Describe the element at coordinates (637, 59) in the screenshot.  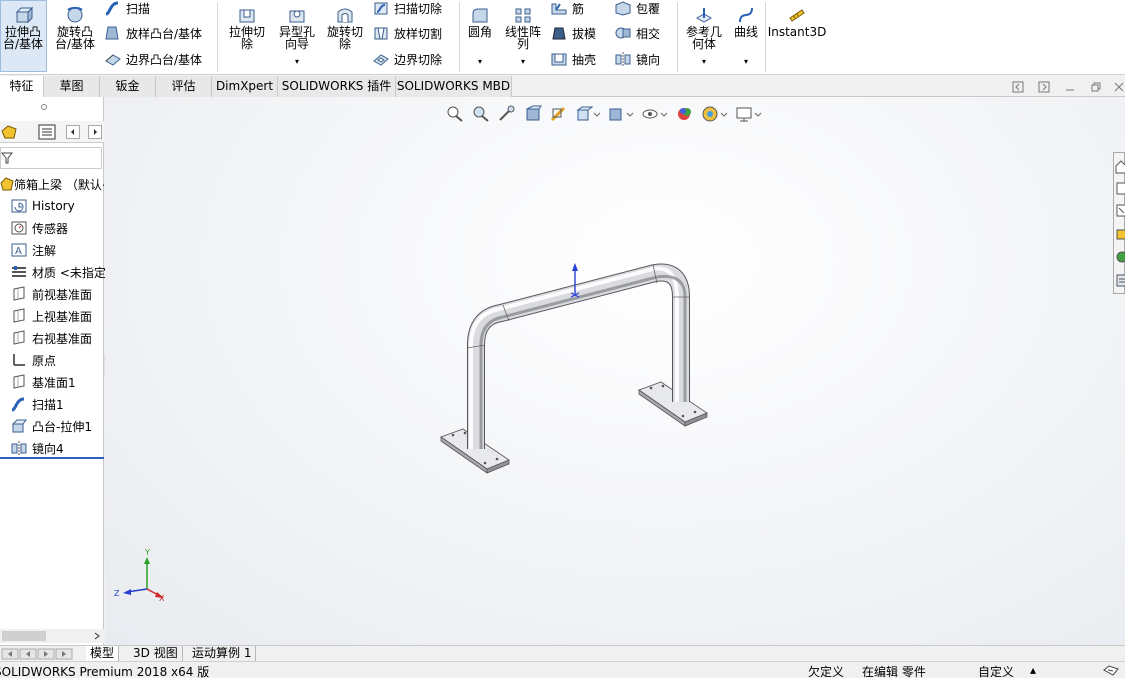
I see `mirror-button: 镜向` at that location.